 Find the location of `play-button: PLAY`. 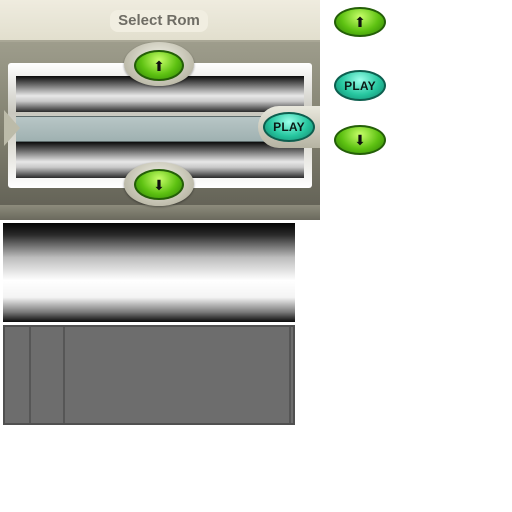

play-button: PLAY is located at coordinates (289, 127).